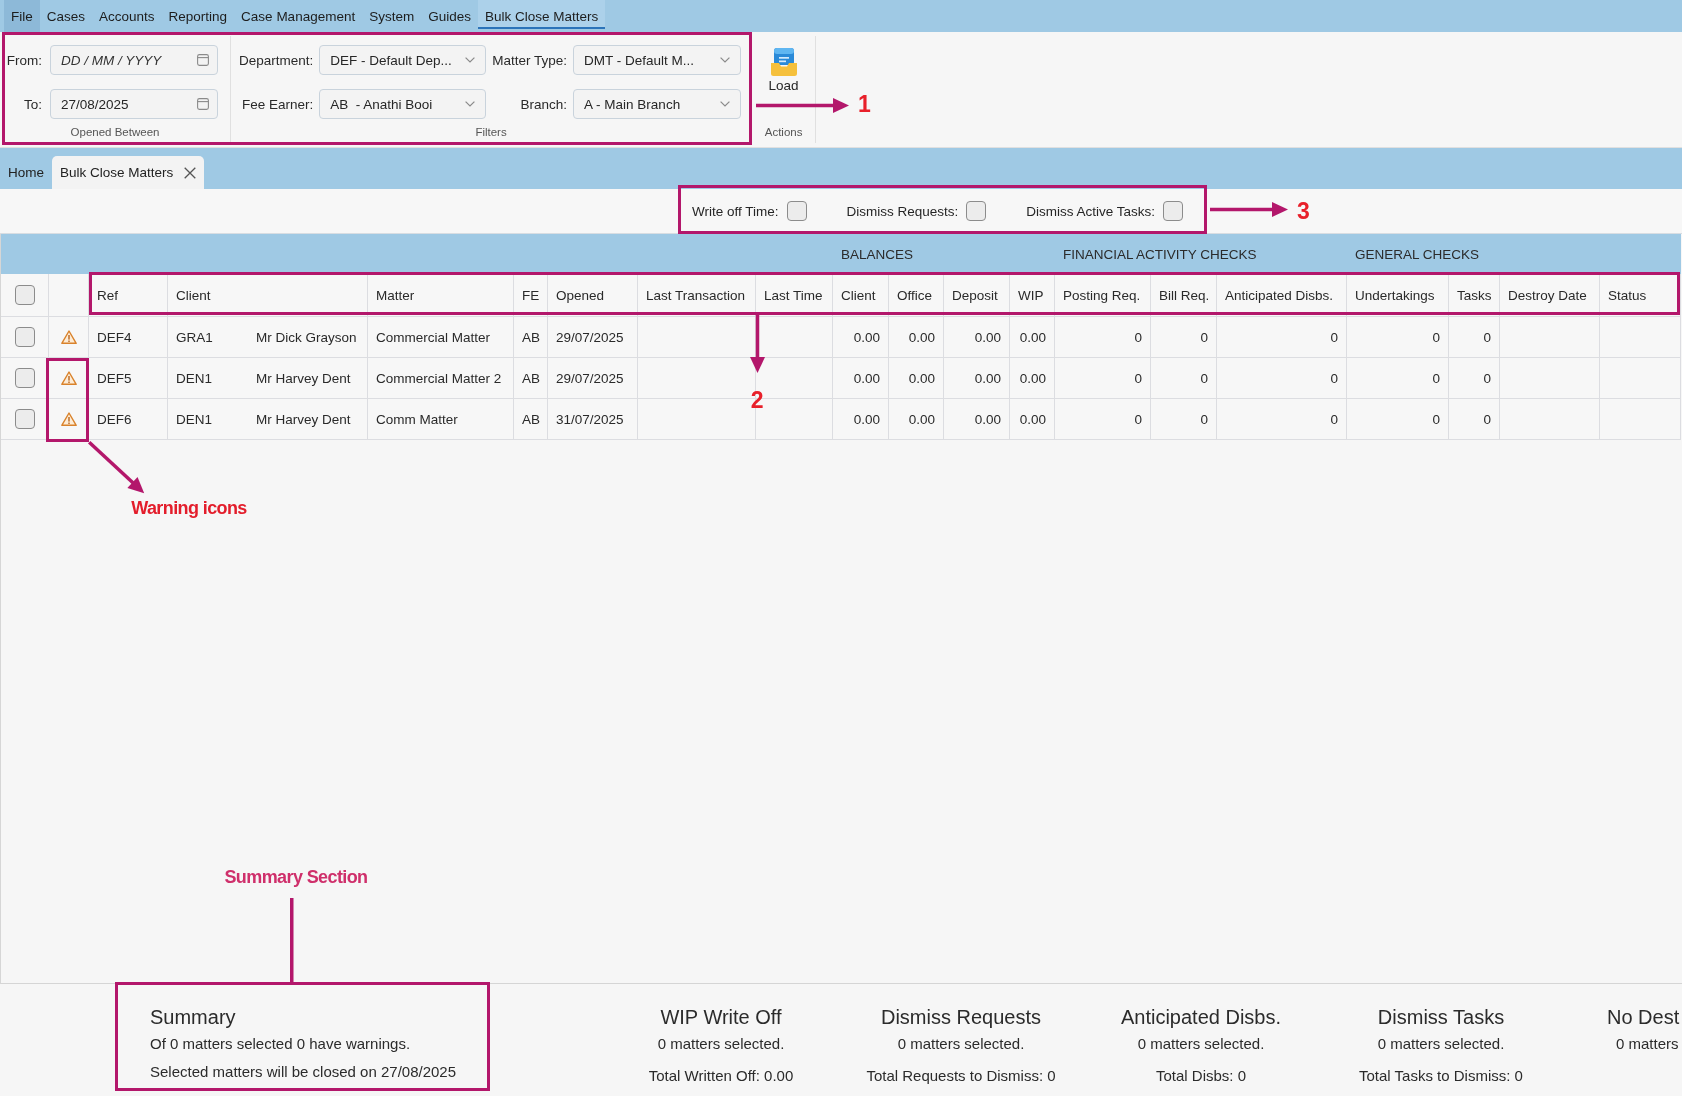  What do you see at coordinates (757, 401) in the screenshot?
I see `callout-label: 2` at bounding box center [757, 401].